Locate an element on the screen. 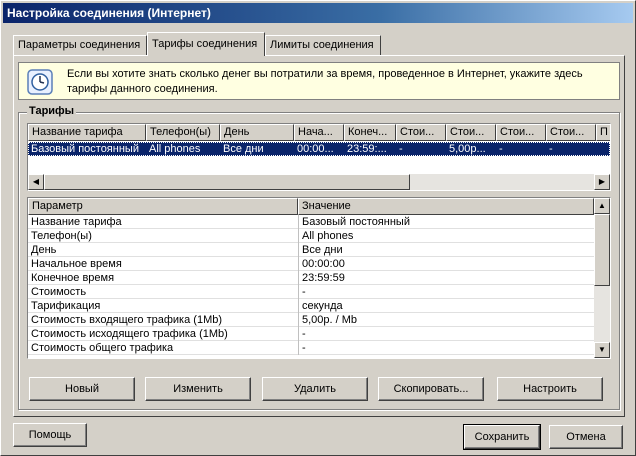 The image size is (636, 456). horizontal-scrollbar: ◀ ▶ is located at coordinates (319, 182).